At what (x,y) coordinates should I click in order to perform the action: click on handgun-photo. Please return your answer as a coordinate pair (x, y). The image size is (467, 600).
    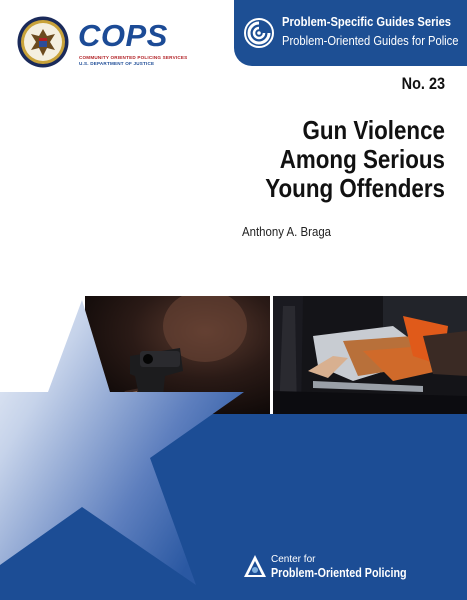
    Looking at the image, I should click on (177, 355).